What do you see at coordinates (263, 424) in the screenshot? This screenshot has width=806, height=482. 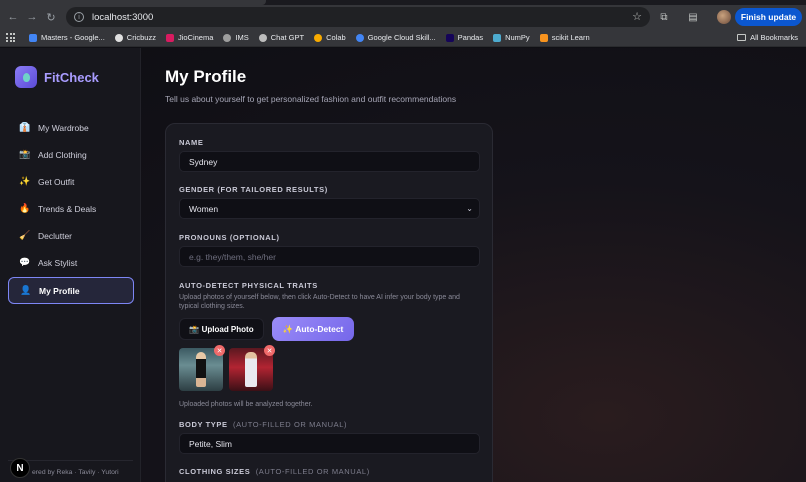 I see `body-type-label: BODY TYPE (AUTO-FILLED OR MANUAL)` at bounding box center [263, 424].